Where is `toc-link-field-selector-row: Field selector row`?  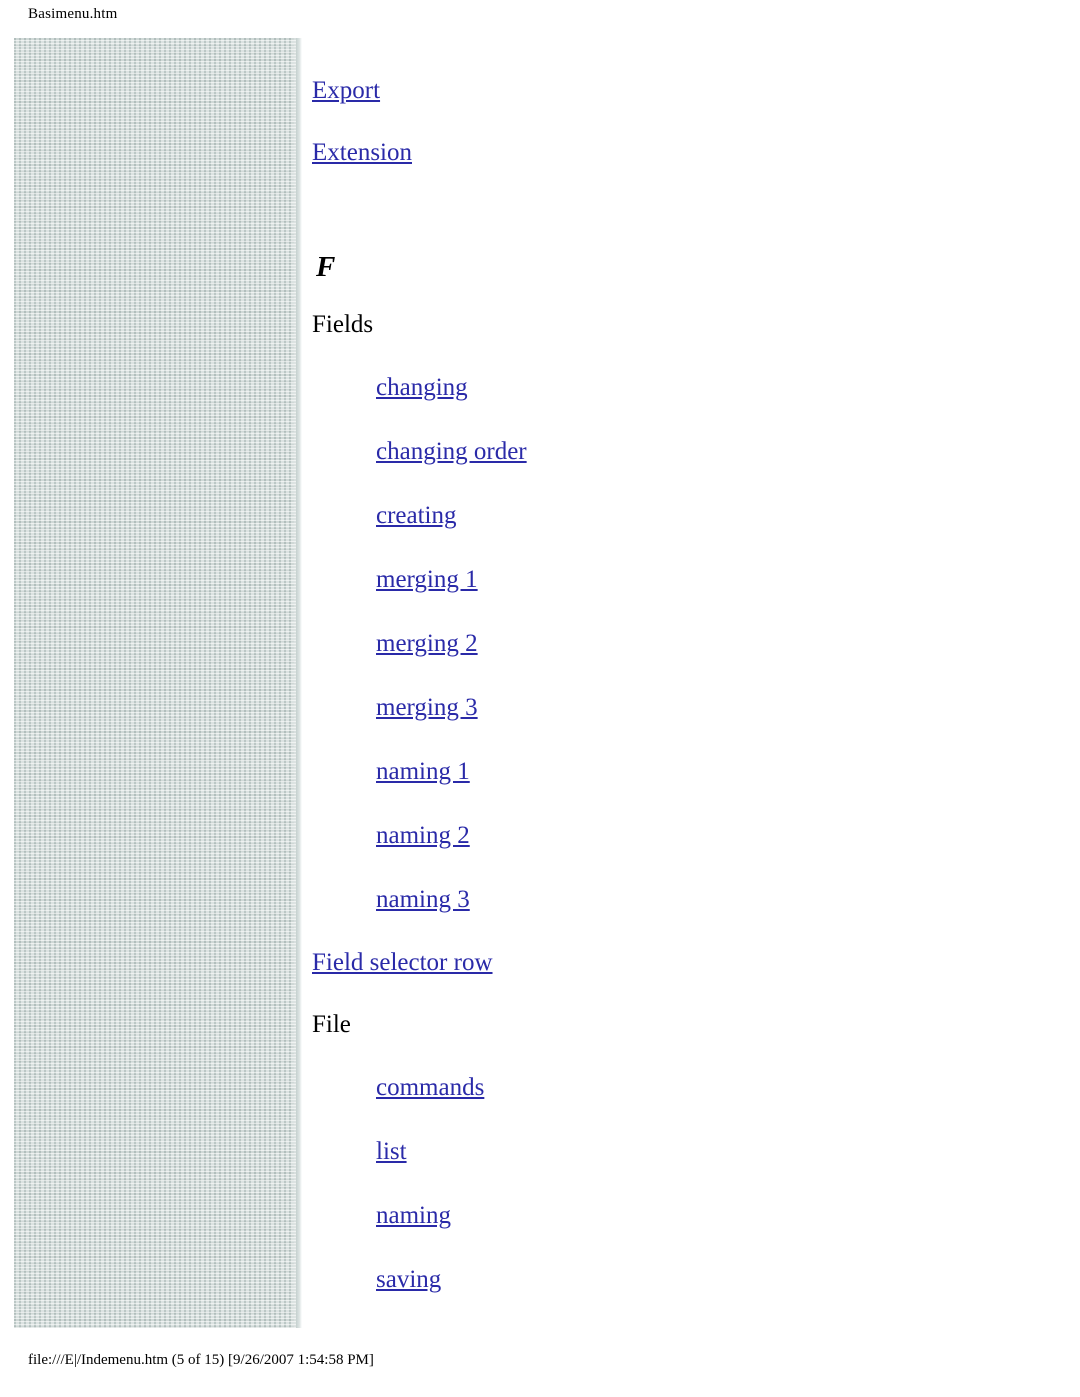 toc-link-field-selector-row: Field selector row is located at coordinates (657, 963).